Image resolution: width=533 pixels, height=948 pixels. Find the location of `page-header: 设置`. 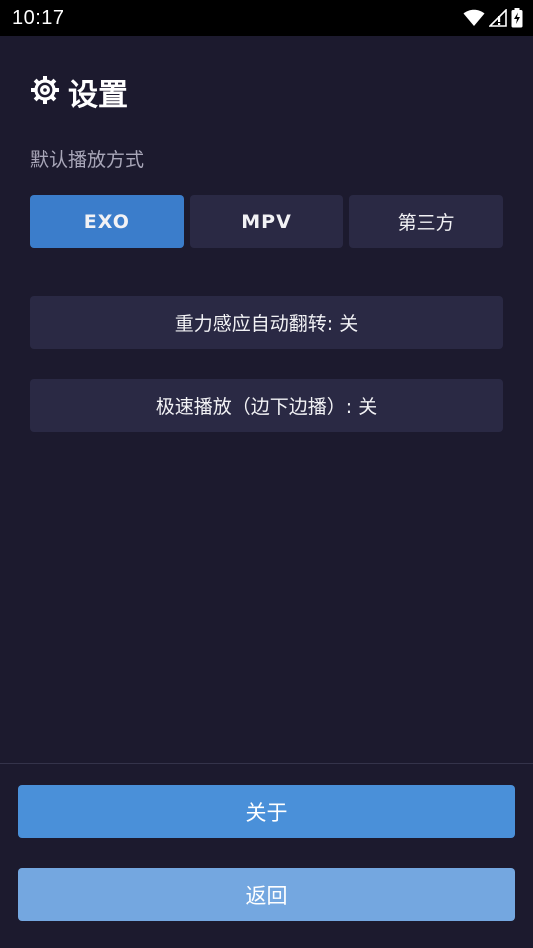

page-header: 设置 is located at coordinates (79, 92).